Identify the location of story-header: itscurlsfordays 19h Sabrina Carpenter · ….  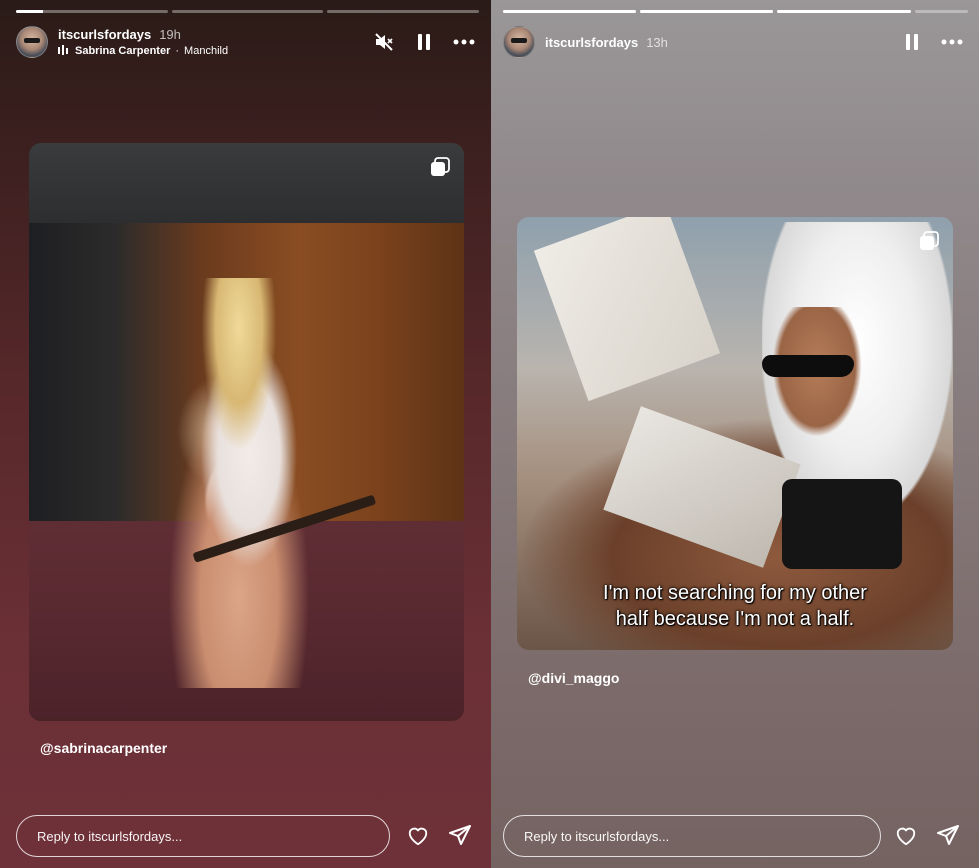
(245, 42).